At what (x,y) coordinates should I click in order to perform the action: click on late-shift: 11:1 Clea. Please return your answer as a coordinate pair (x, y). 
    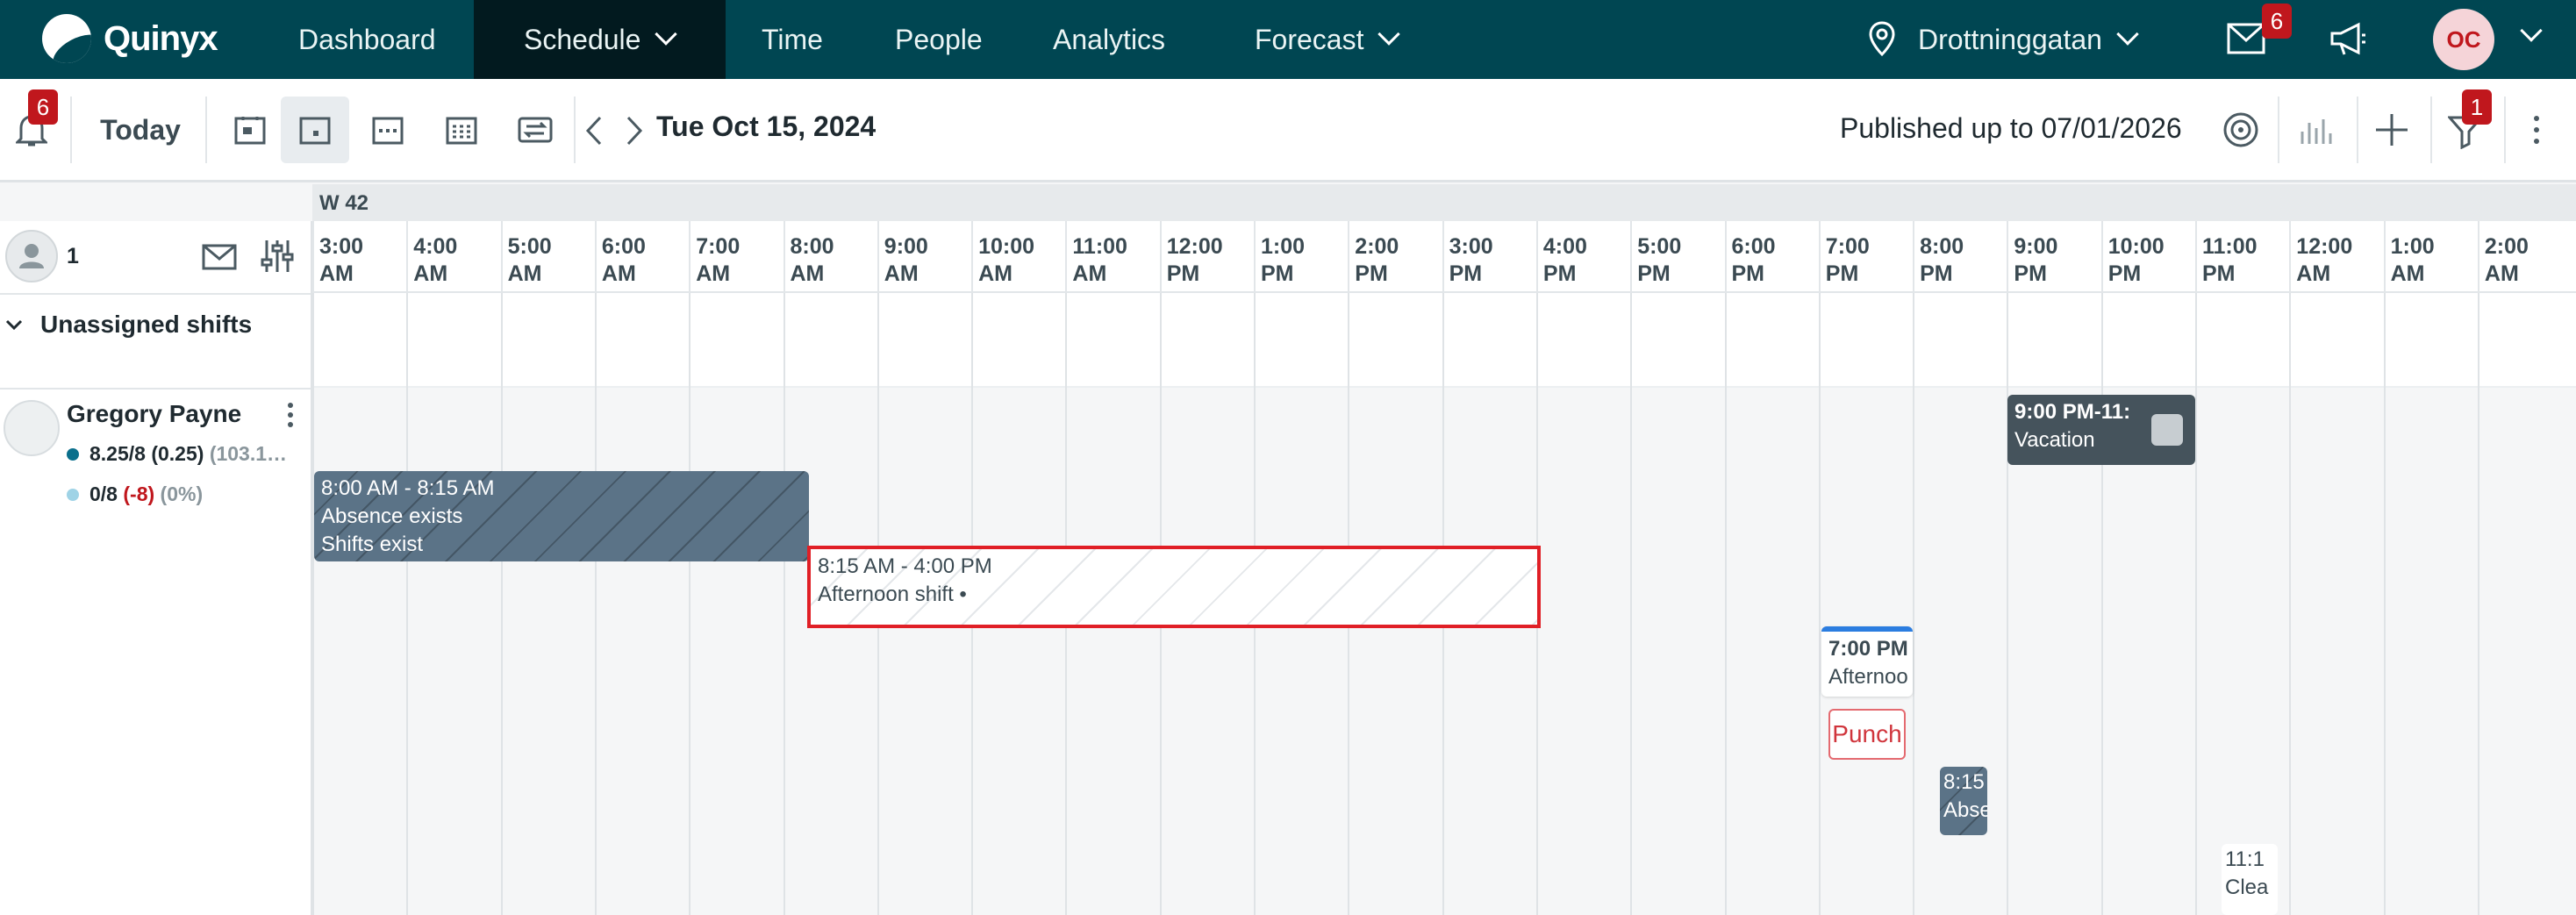
    Looking at the image, I should click on (2250, 880).